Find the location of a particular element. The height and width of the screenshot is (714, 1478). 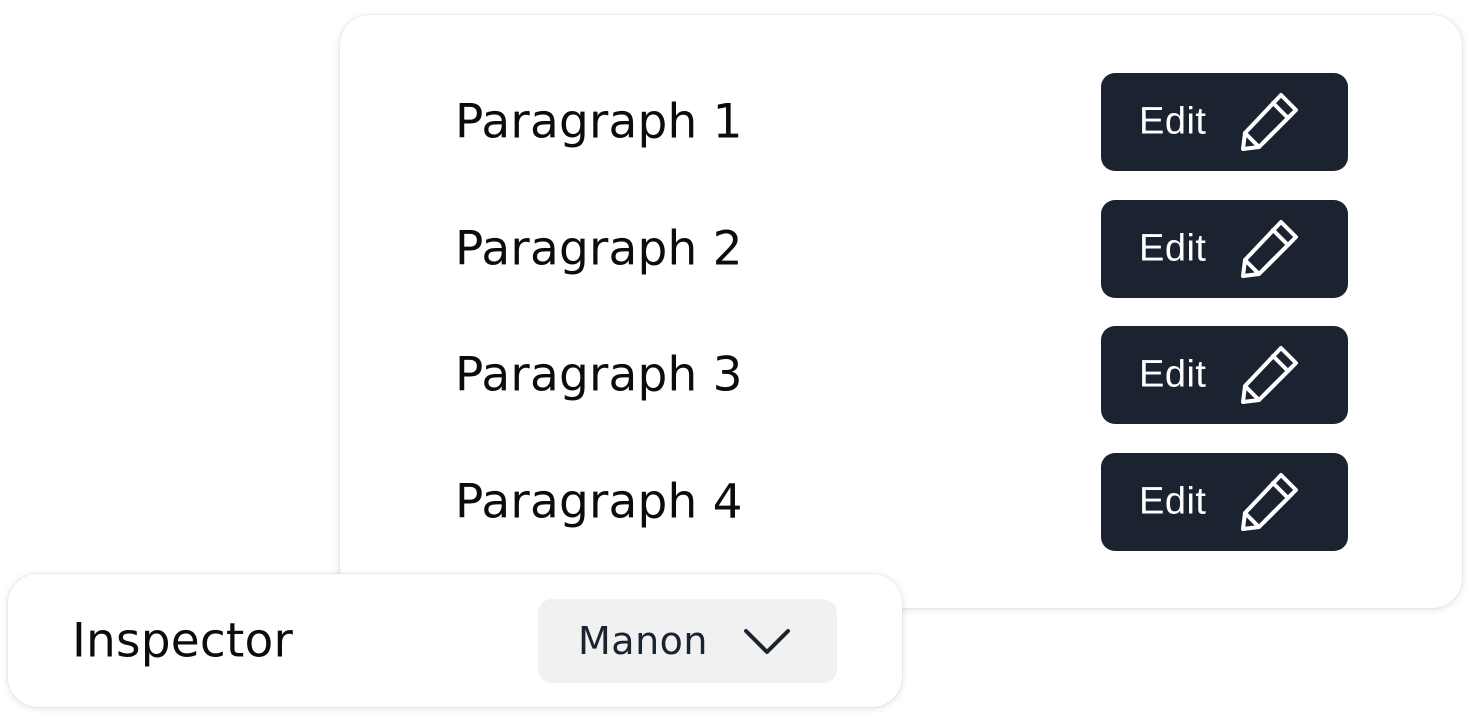

inspector-selected-value: Manon is located at coordinates (643, 641).